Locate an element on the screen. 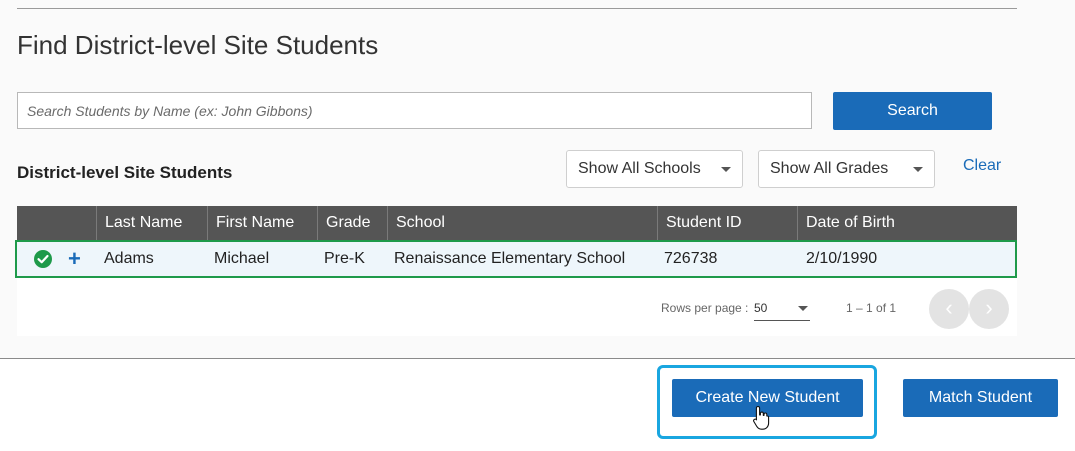 This screenshot has width=1075, height=451. search-input is located at coordinates (414, 110).